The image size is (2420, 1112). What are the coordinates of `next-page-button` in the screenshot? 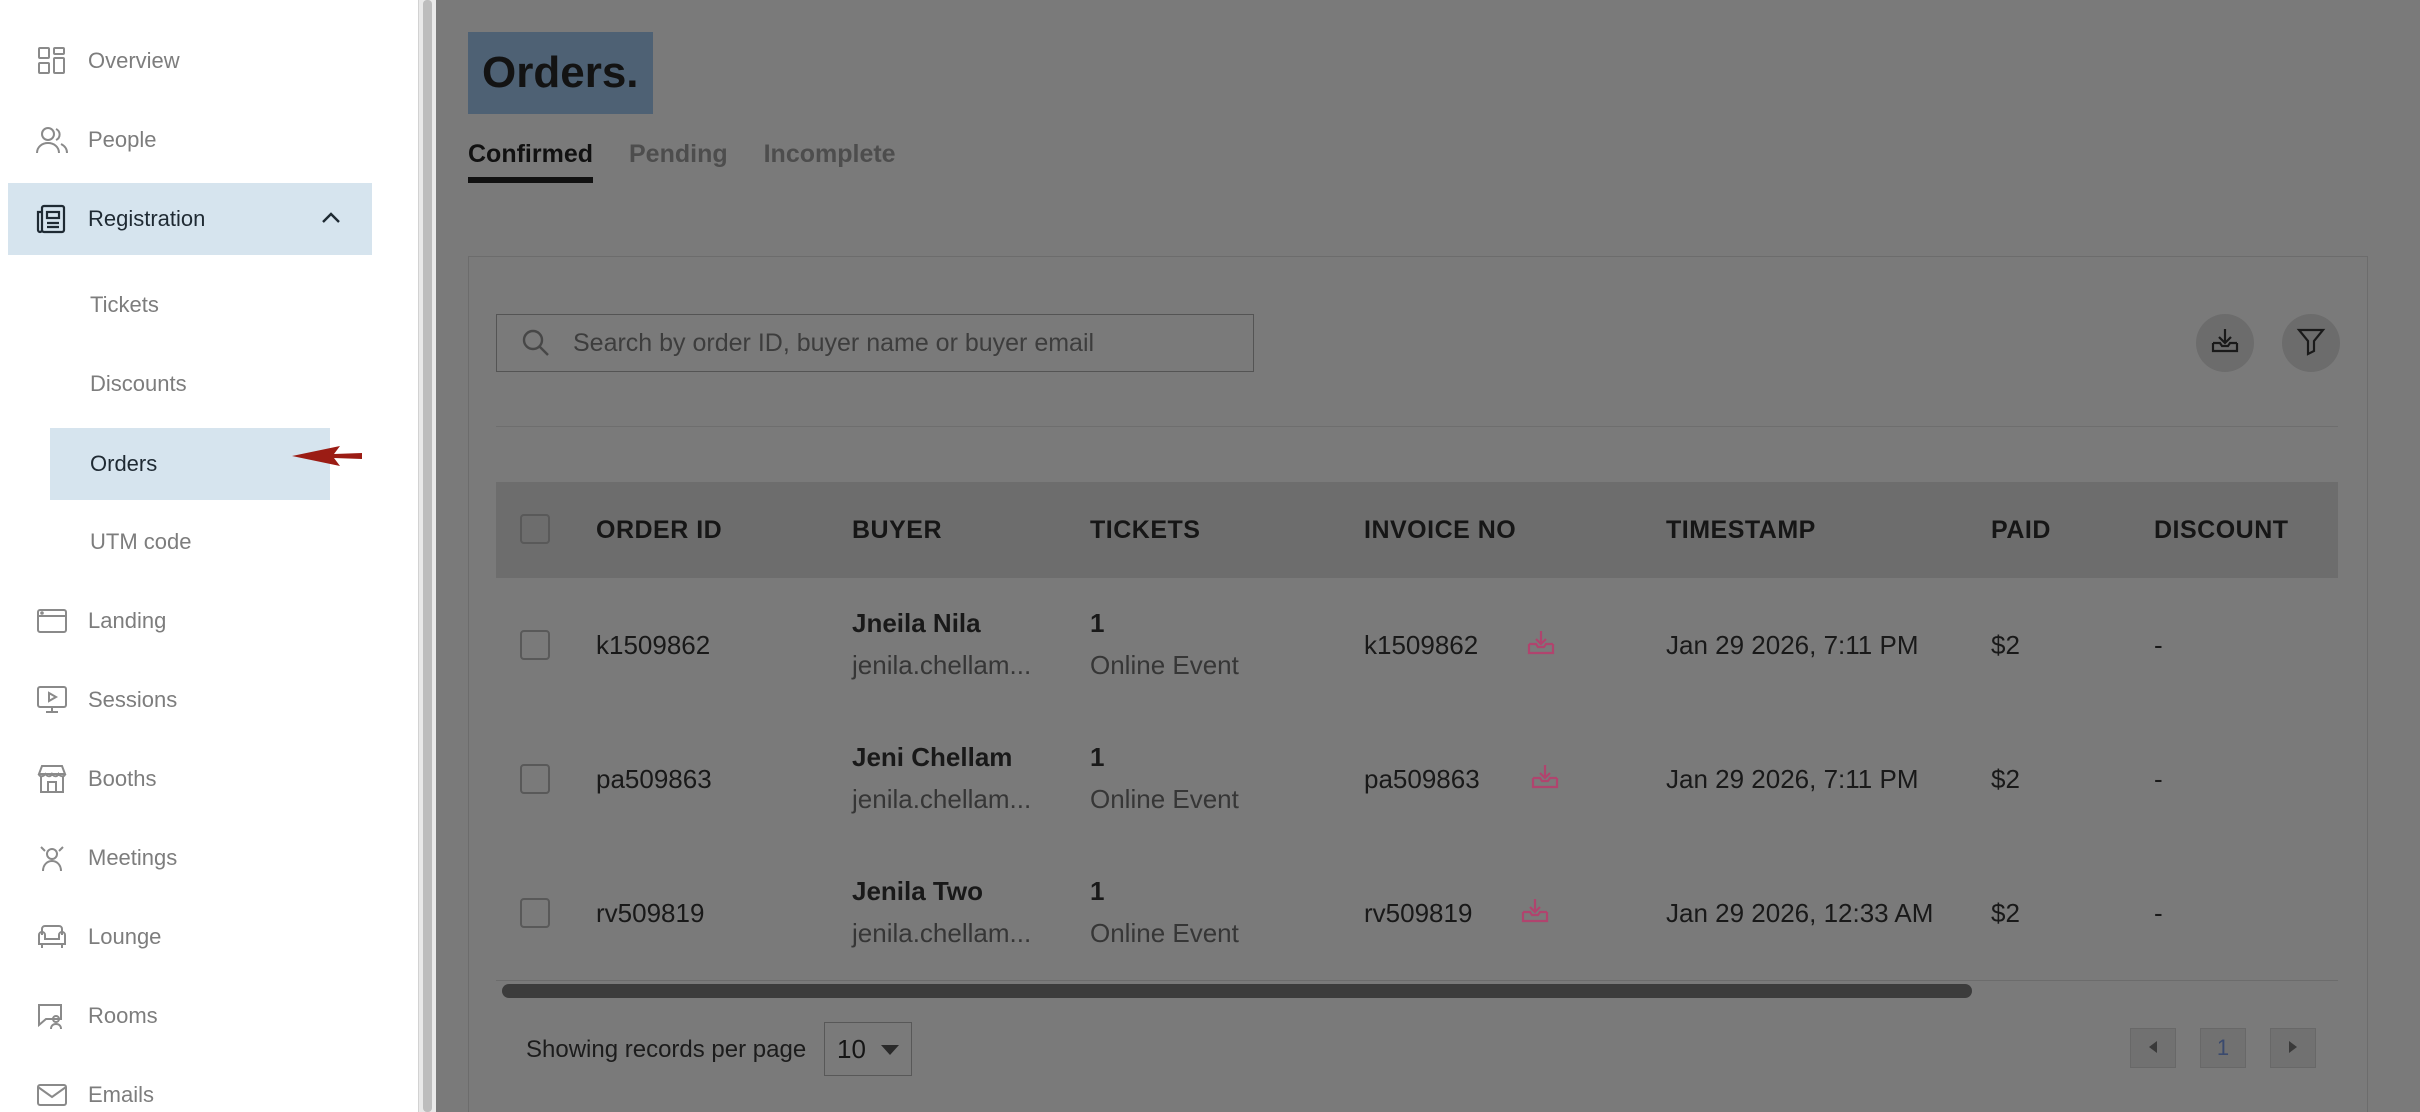 It's located at (2293, 1048).